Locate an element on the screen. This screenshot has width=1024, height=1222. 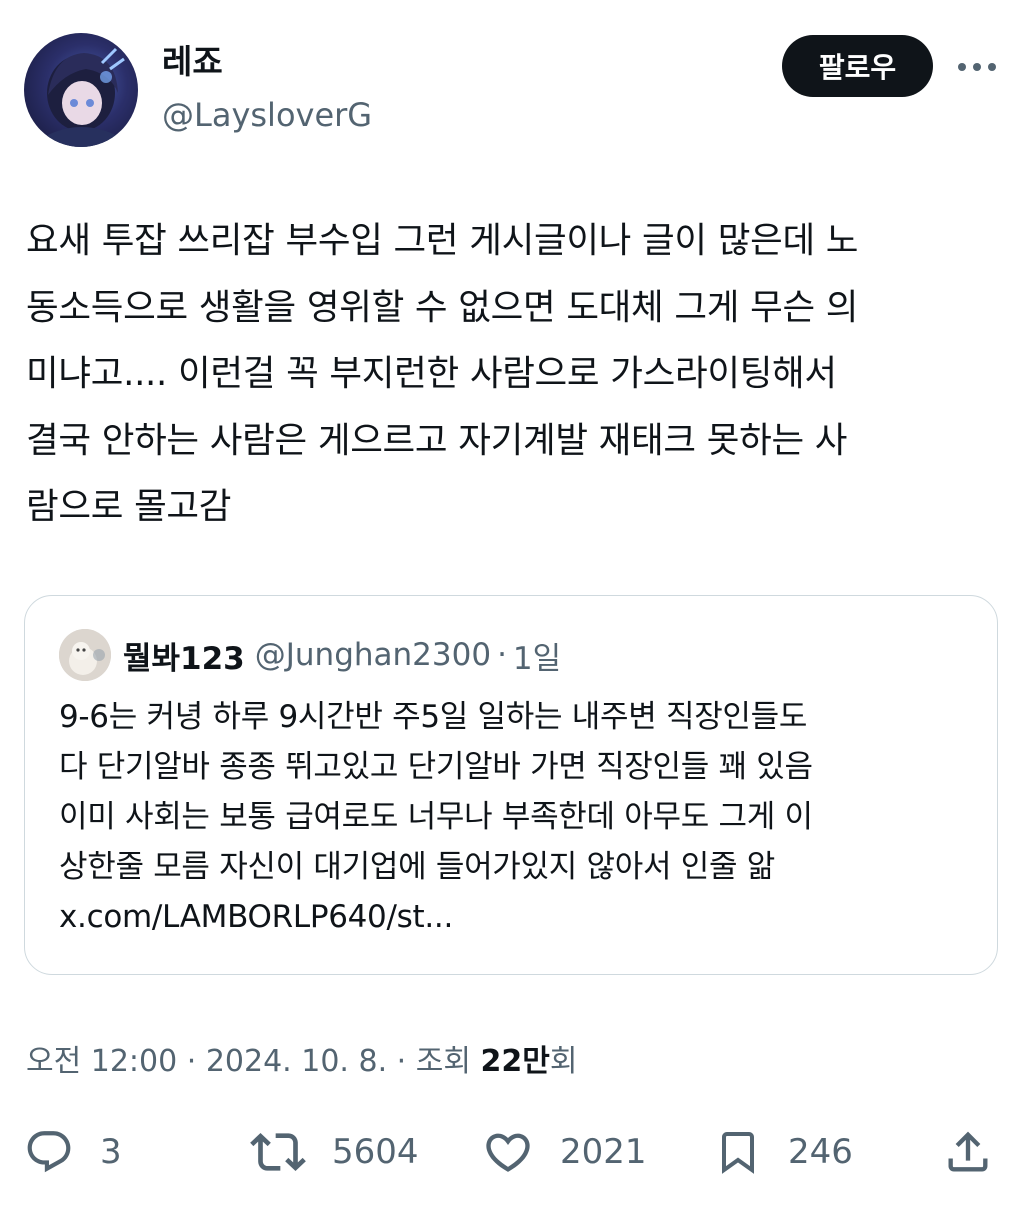
reply-icon is located at coordinates (49, 1152).